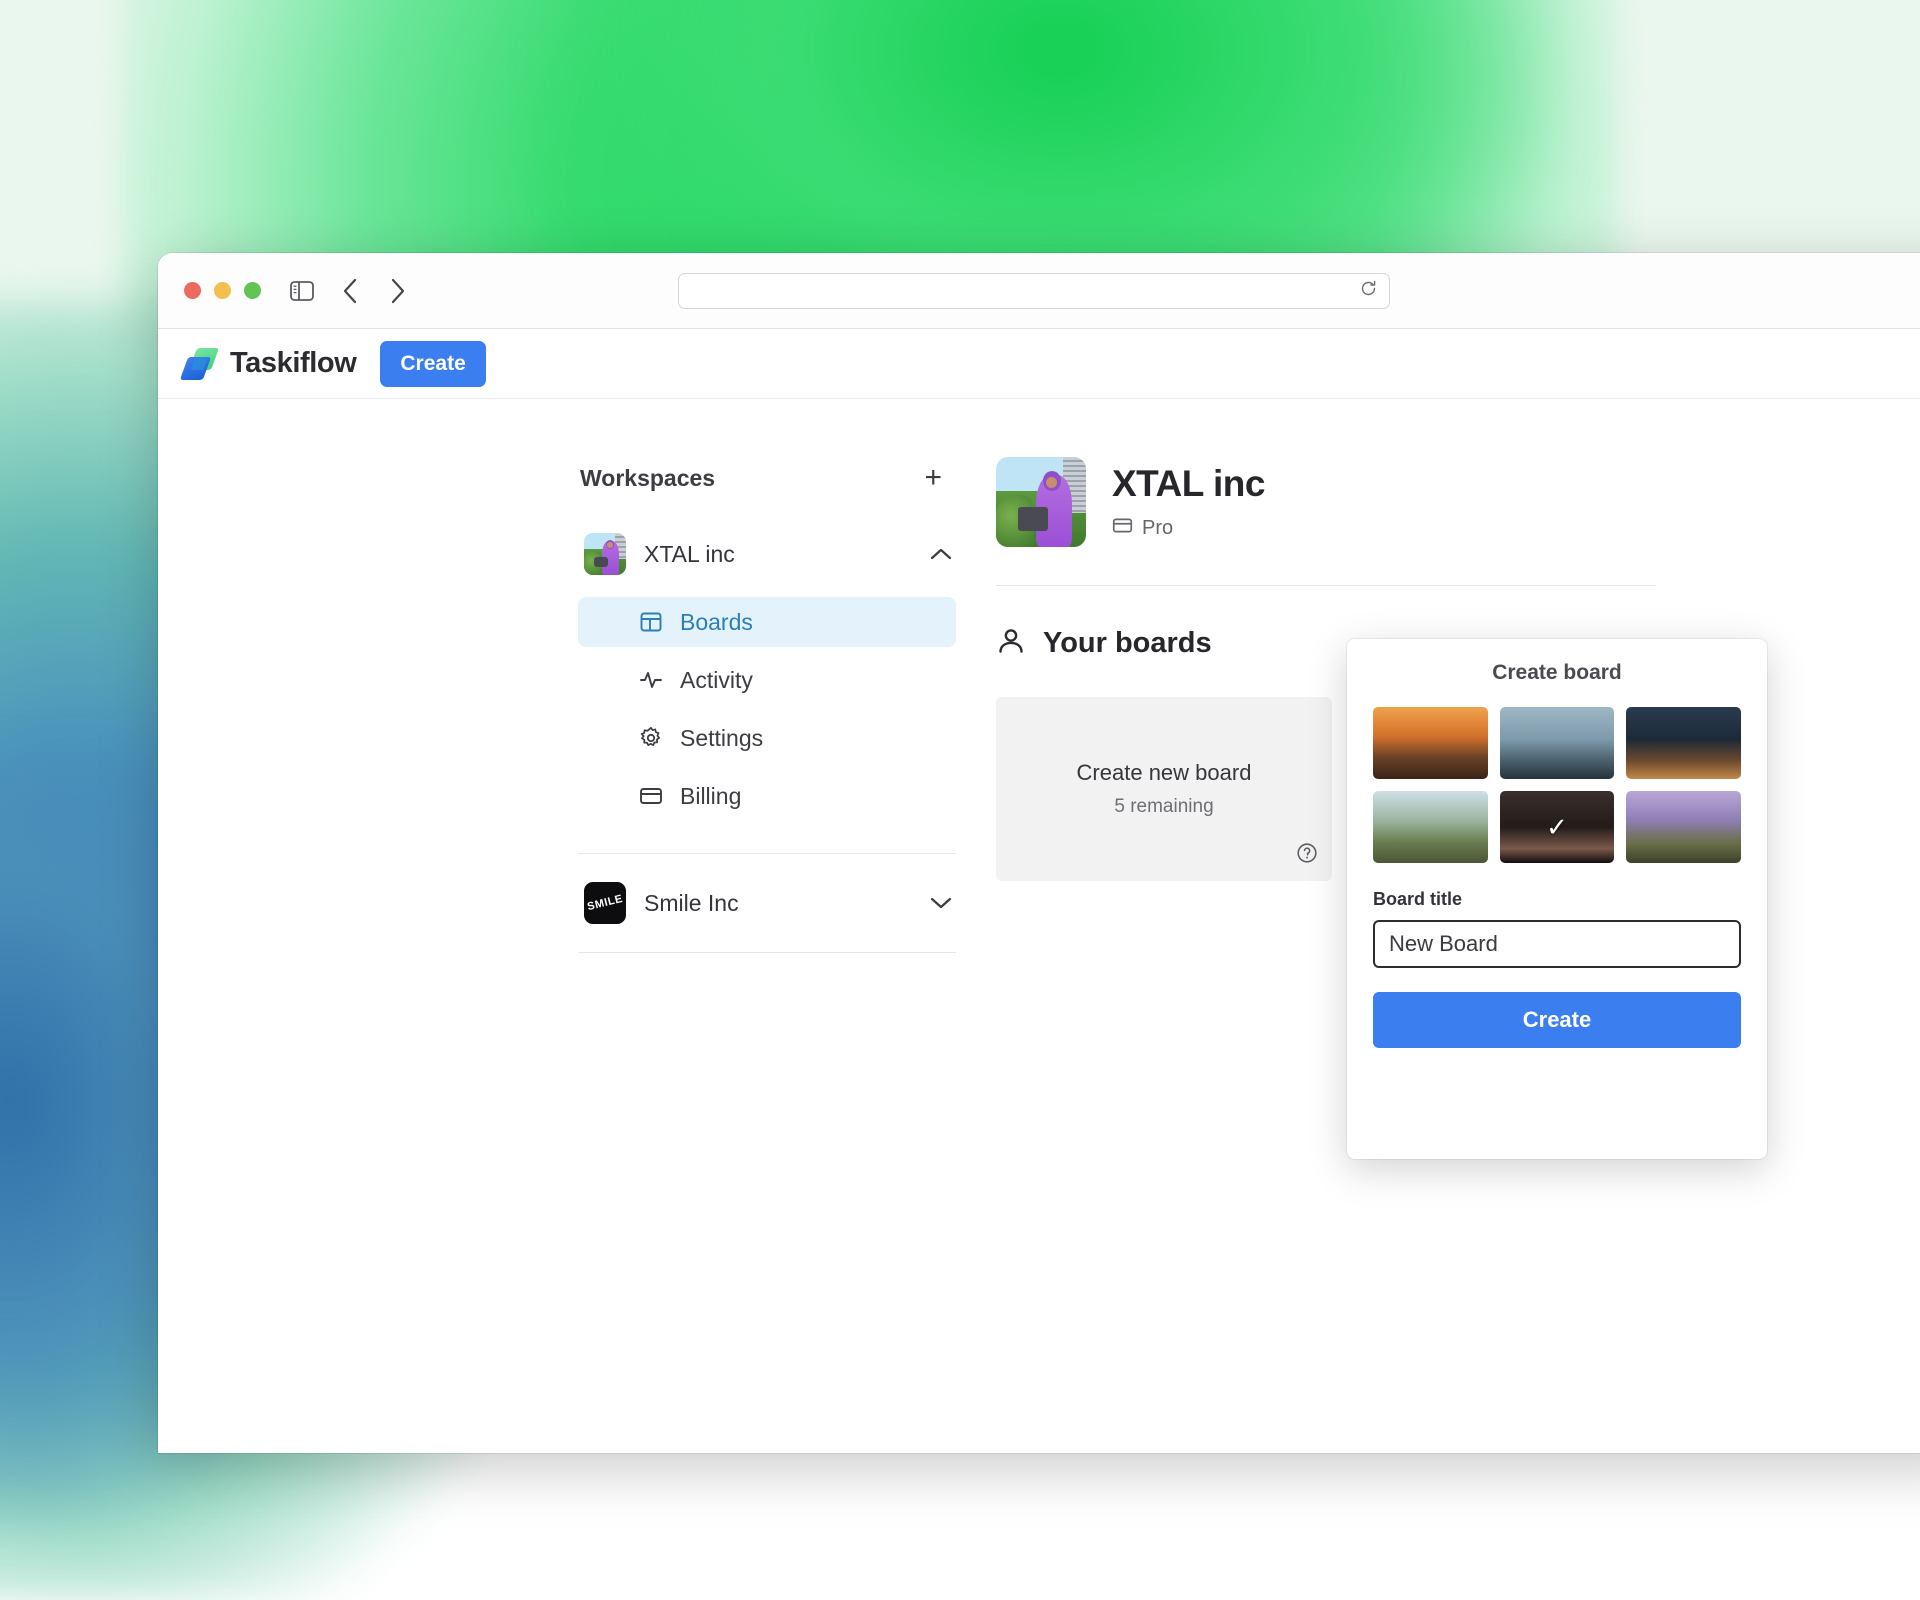  I want to click on reload-icon, so click(1368, 291).